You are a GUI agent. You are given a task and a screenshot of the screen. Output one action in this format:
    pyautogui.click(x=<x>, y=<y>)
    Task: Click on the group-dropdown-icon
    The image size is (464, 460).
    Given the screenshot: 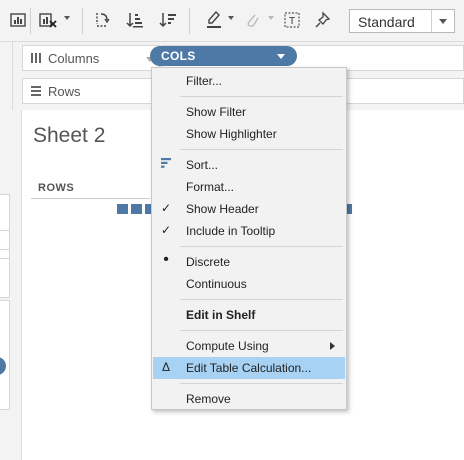 What is the action you would take?
    pyautogui.click(x=271, y=18)
    